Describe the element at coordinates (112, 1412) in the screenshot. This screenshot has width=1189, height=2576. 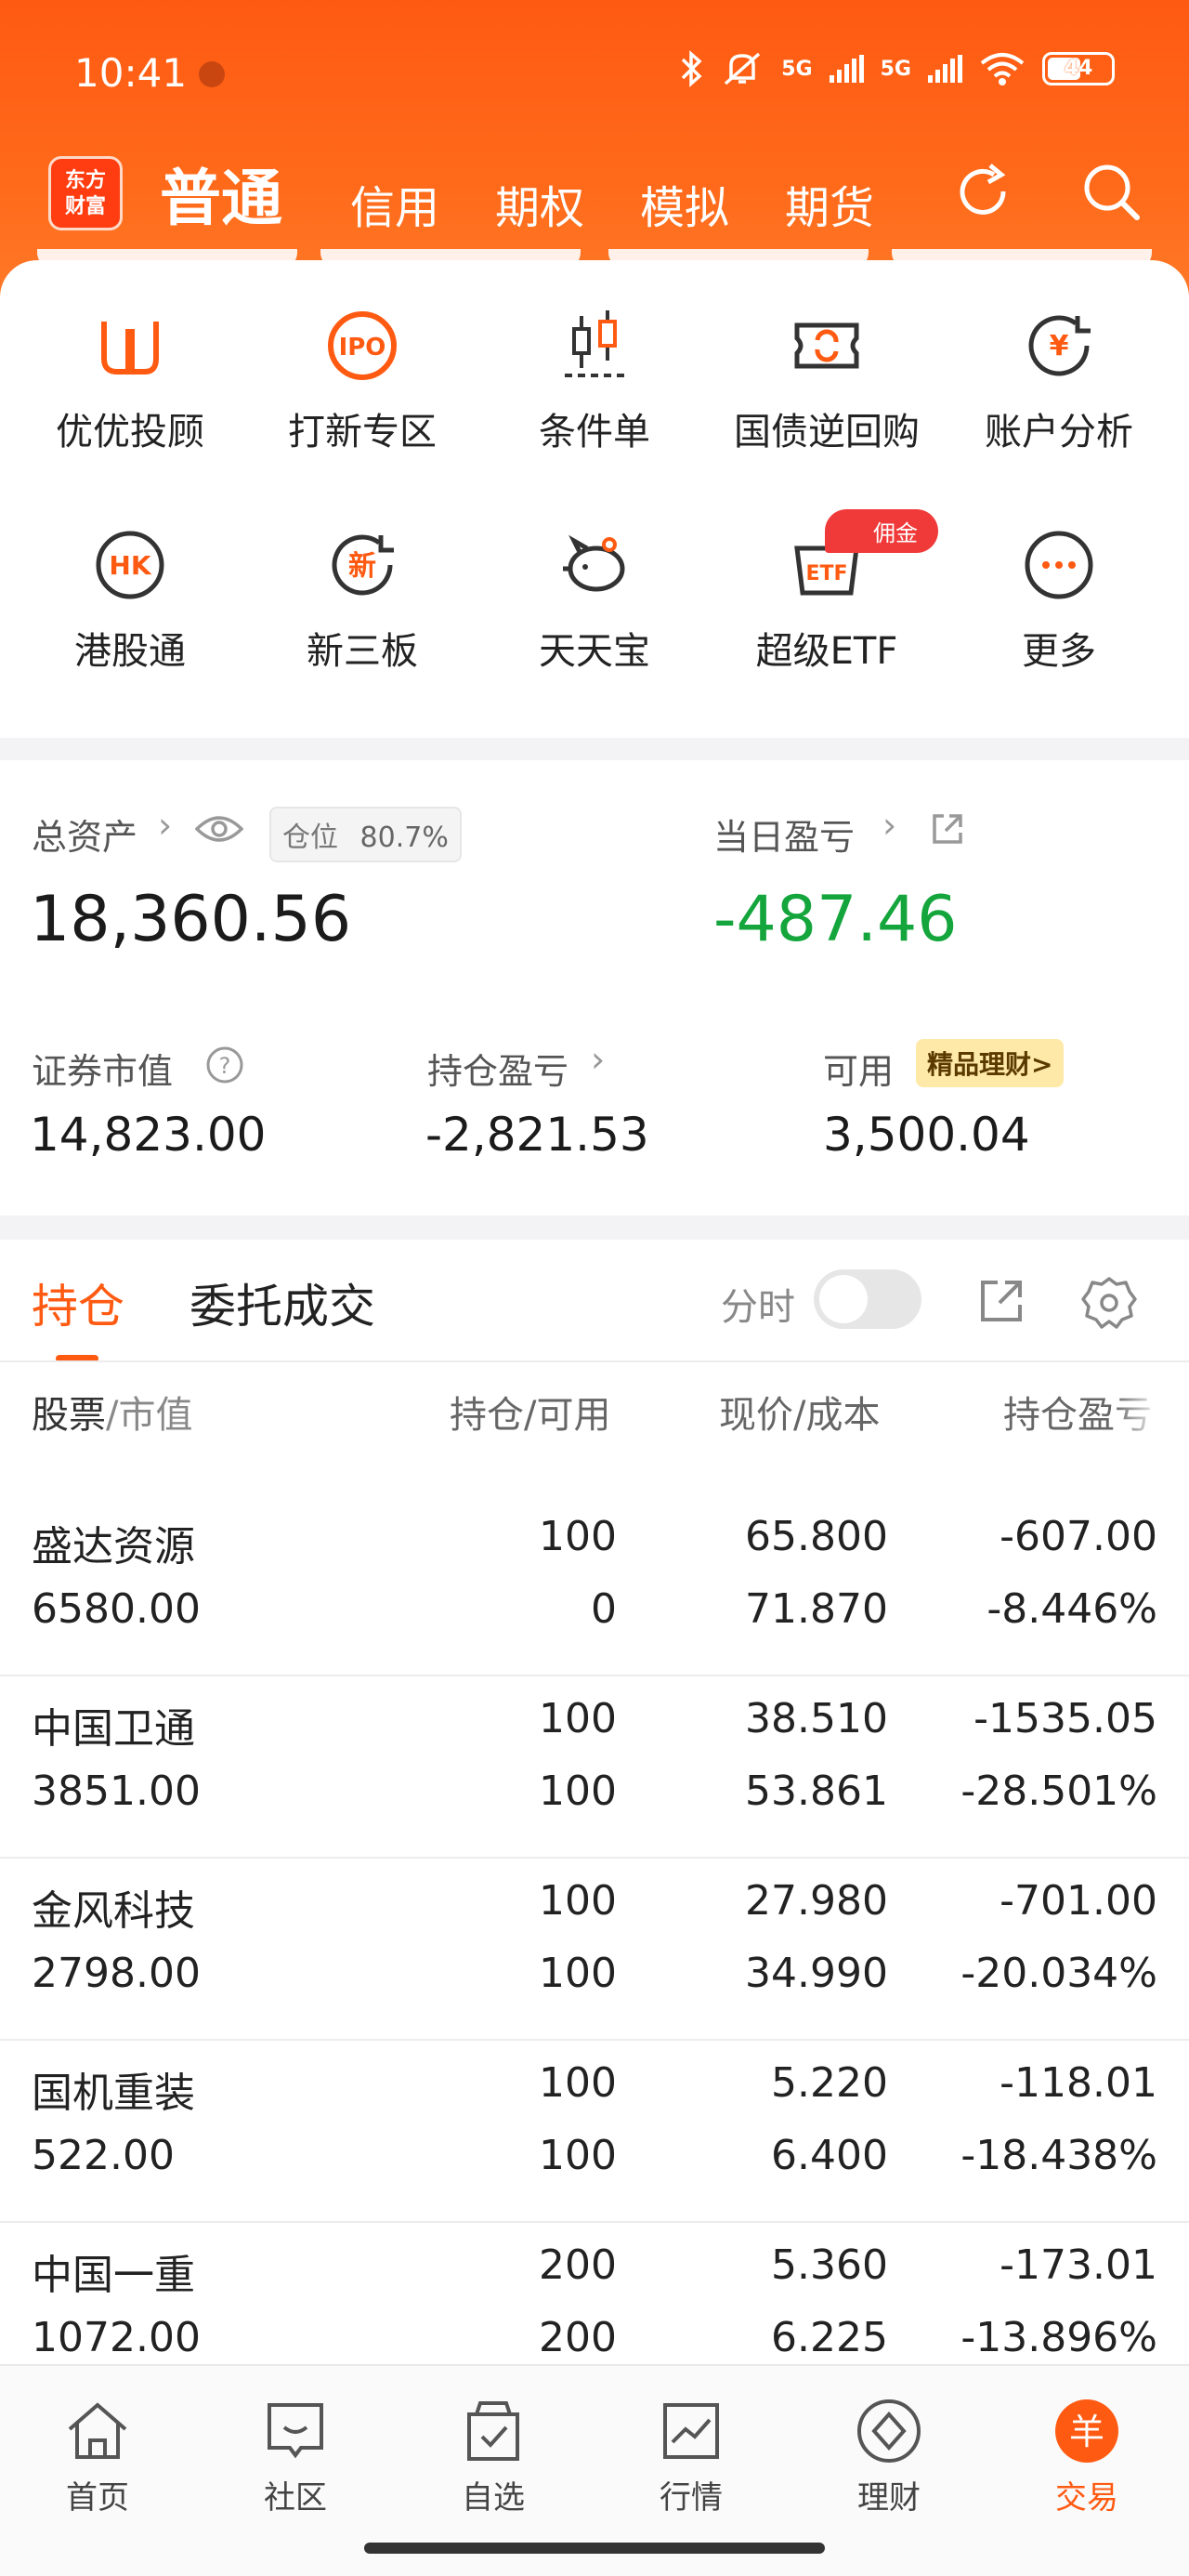
I see `header-stock: 股票/市值` at that location.